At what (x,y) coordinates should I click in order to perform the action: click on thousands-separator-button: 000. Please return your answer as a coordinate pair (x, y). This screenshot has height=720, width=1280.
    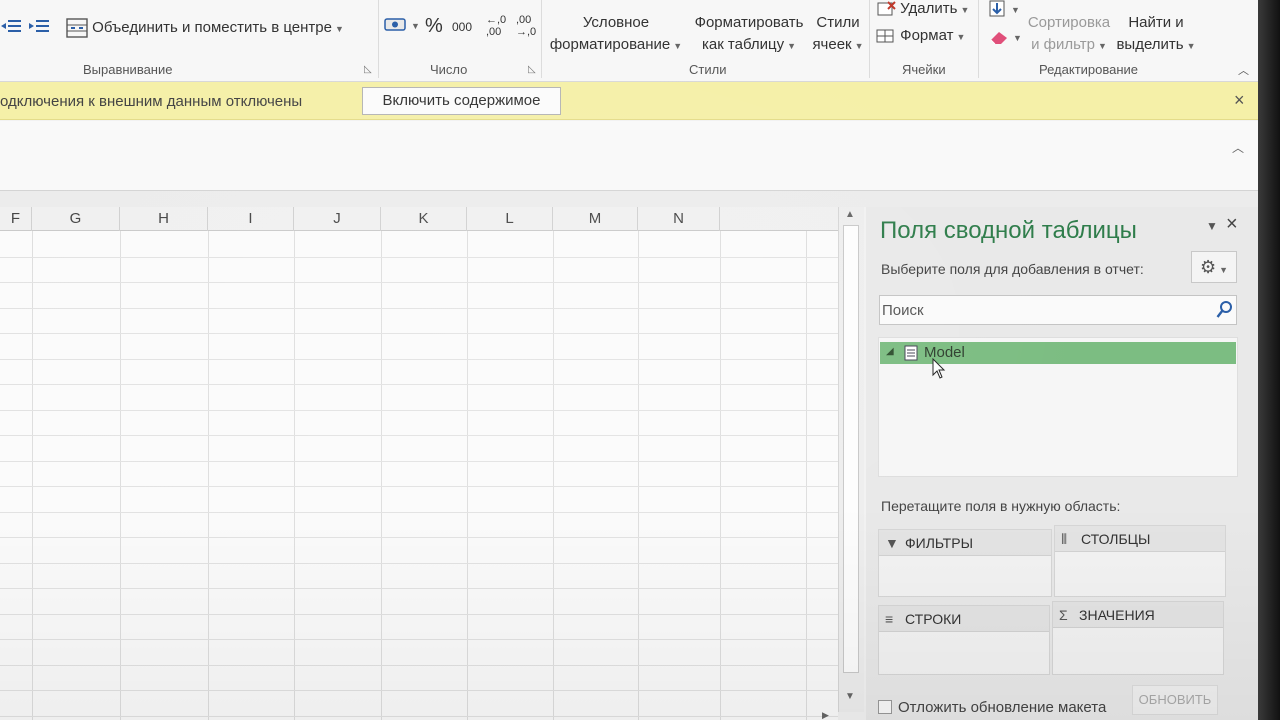
    Looking at the image, I should click on (462, 27).